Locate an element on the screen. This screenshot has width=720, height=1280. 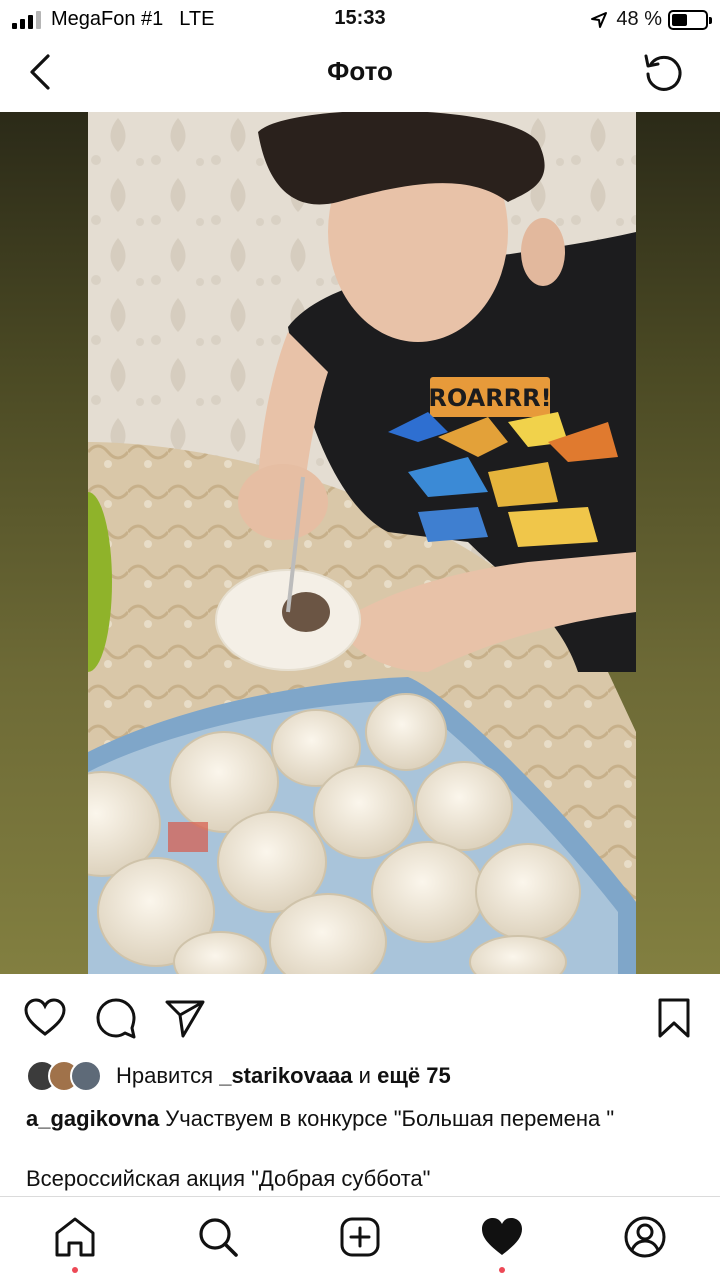
likes-prefix: Нравится is located at coordinates (165, 1075).